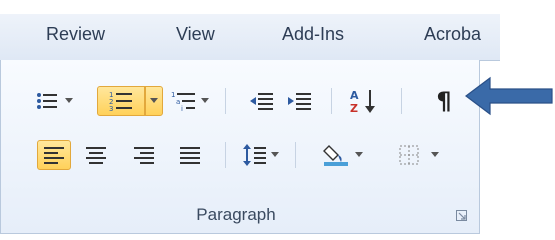 Image resolution: width=555 pixels, height=240 pixels. I want to click on sort-glyph-a: A, so click(354, 95).